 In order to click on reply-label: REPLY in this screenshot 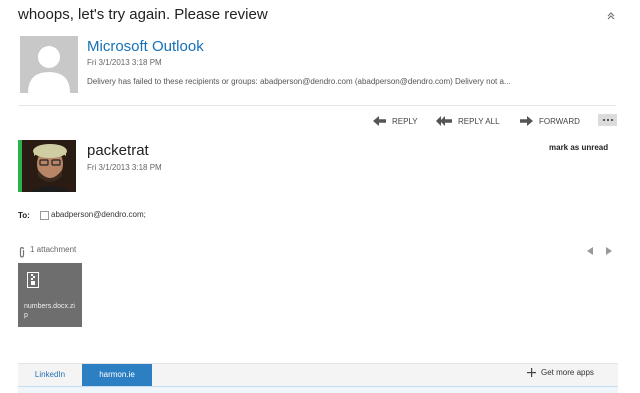, I will do `click(405, 121)`.